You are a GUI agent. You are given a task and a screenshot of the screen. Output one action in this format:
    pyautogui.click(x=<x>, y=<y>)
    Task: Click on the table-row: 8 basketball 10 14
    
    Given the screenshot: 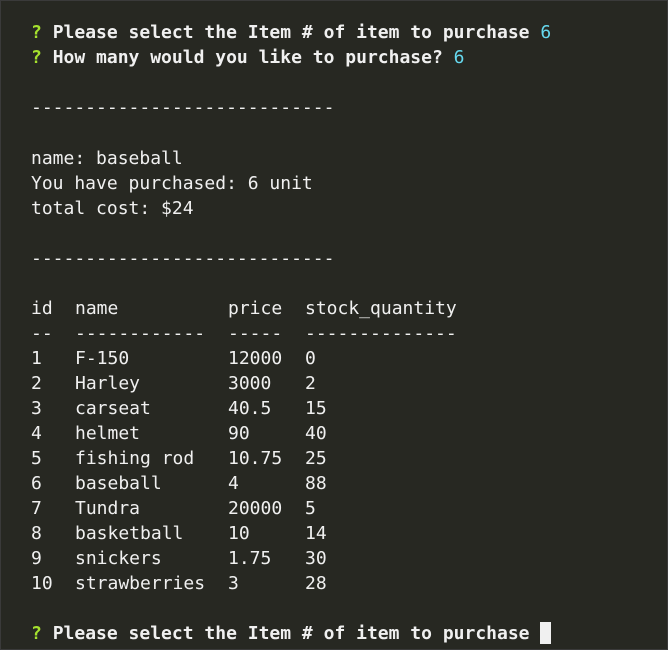 What is the action you would take?
    pyautogui.click(x=179, y=533)
    